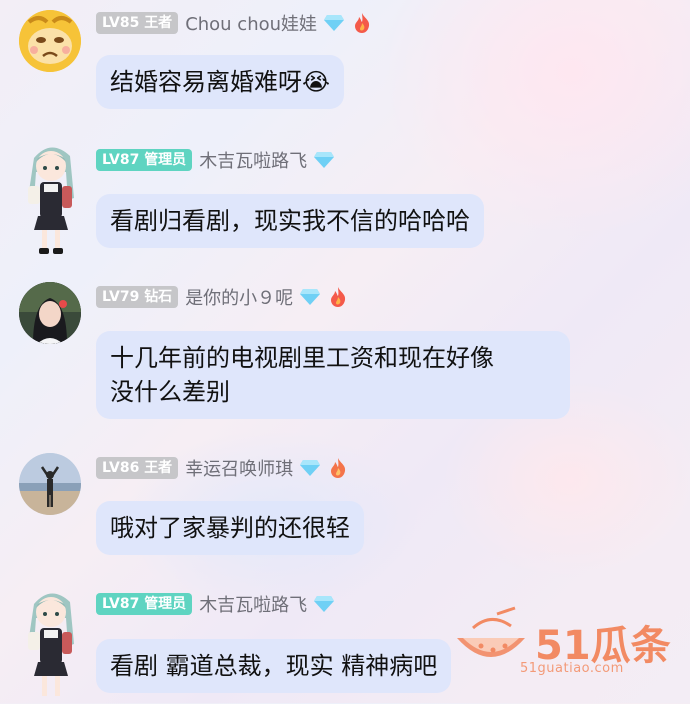 The image size is (690, 704). I want to click on message-bubble: 哦对了家暴判的还很轻, so click(230, 528).